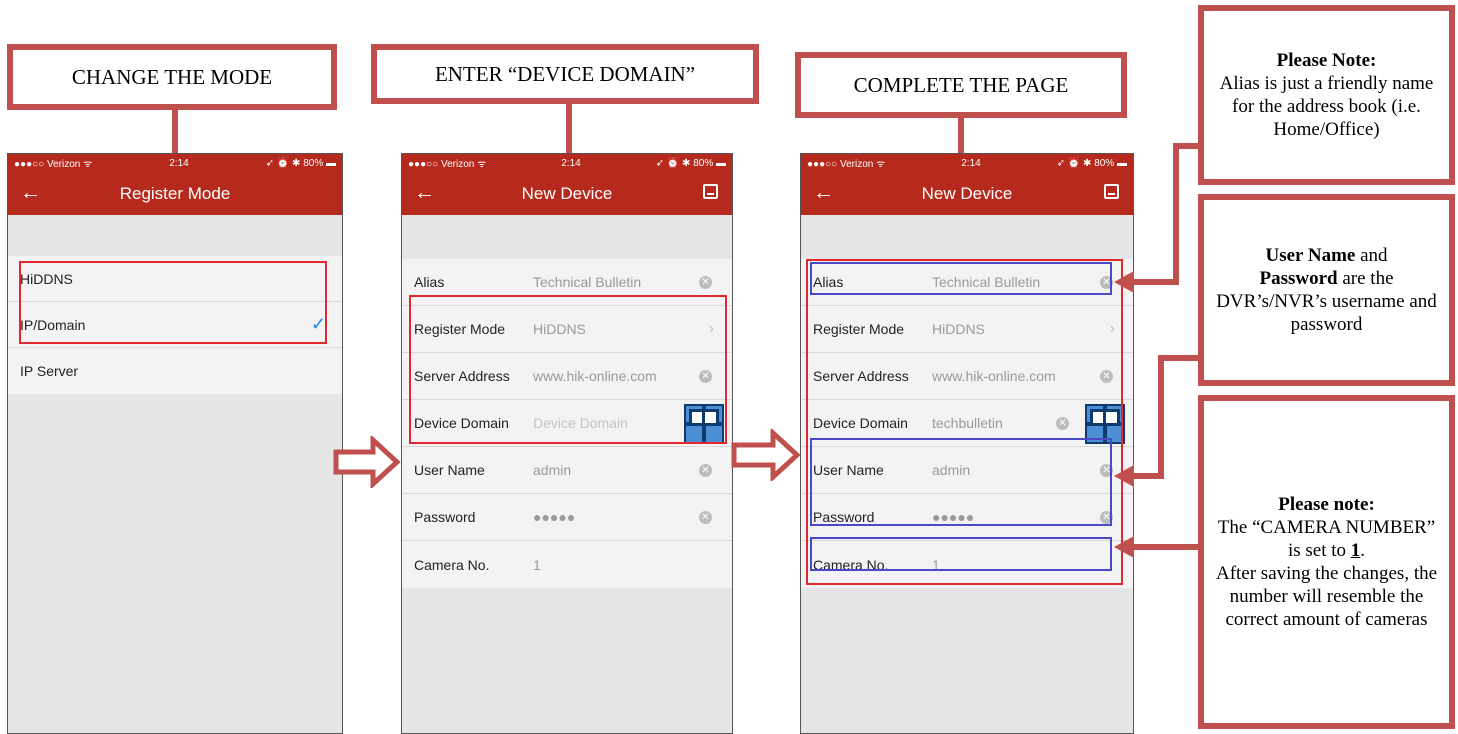  What do you see at coordinates (175, 371) in the screenshot?
I see `list-item-ip-server: IP Server` at bounding box center [175, 371].